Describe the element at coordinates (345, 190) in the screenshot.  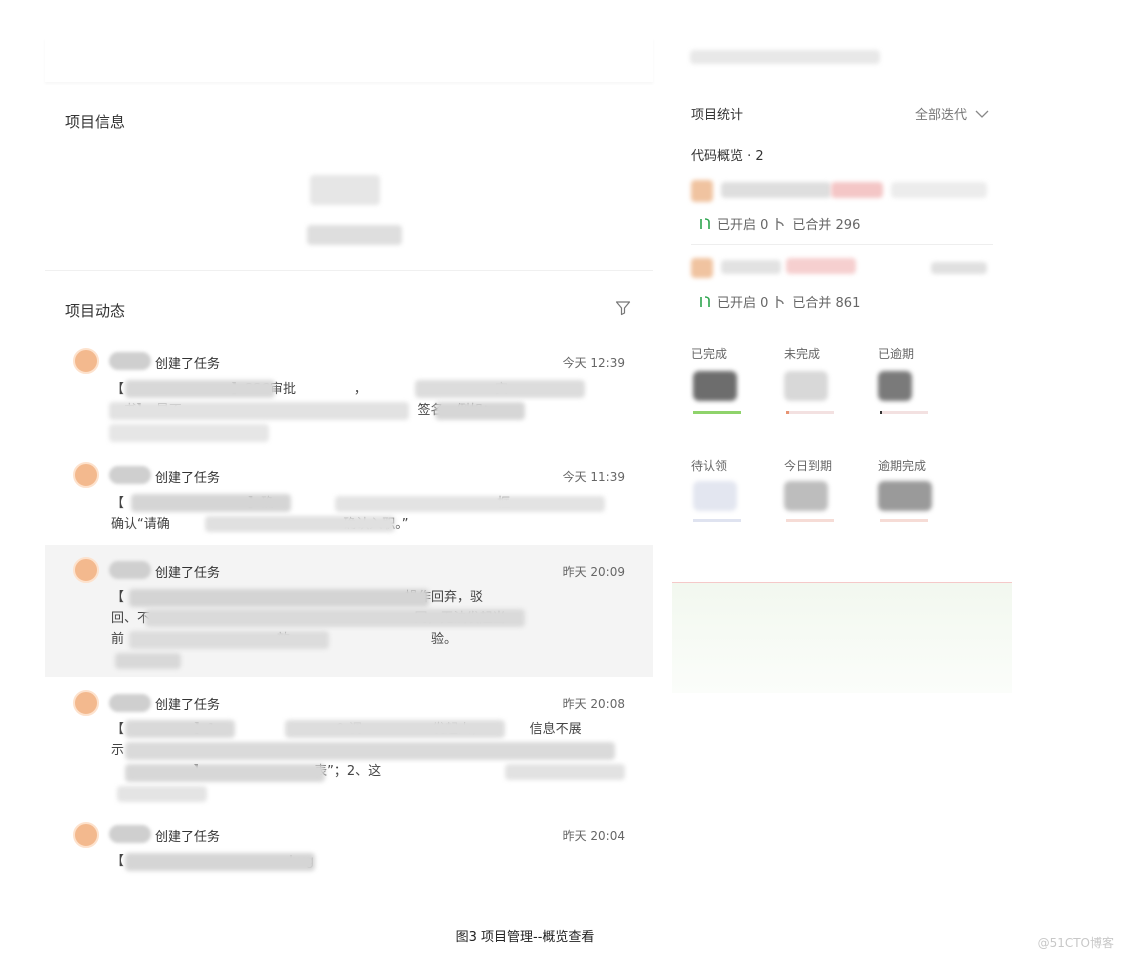
I see `info-placeholder-image` at that location.